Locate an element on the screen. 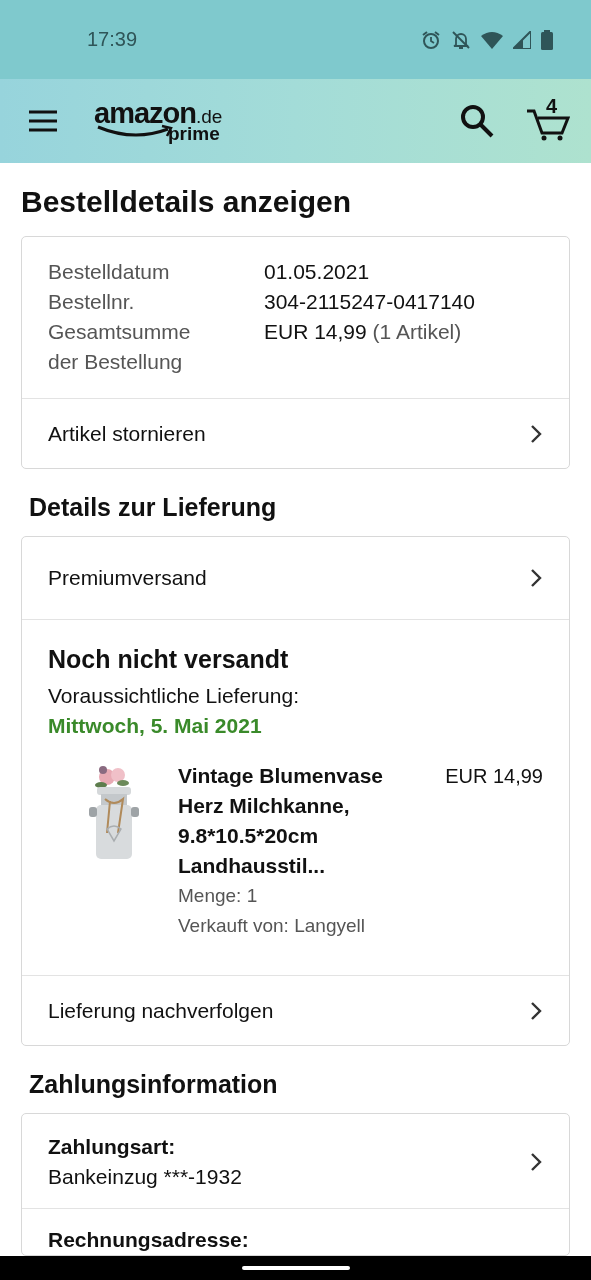 The image size is (591, 1280). field-label: Gesamtsumme der Bestellung is located at coordinates (120, 347).